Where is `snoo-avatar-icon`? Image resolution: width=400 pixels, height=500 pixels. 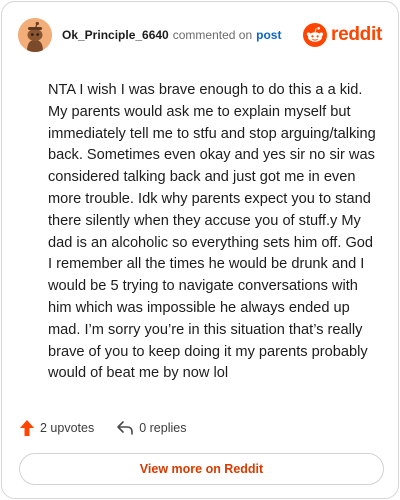 snoo-avatar-icon is located at coordinates (35, 35).